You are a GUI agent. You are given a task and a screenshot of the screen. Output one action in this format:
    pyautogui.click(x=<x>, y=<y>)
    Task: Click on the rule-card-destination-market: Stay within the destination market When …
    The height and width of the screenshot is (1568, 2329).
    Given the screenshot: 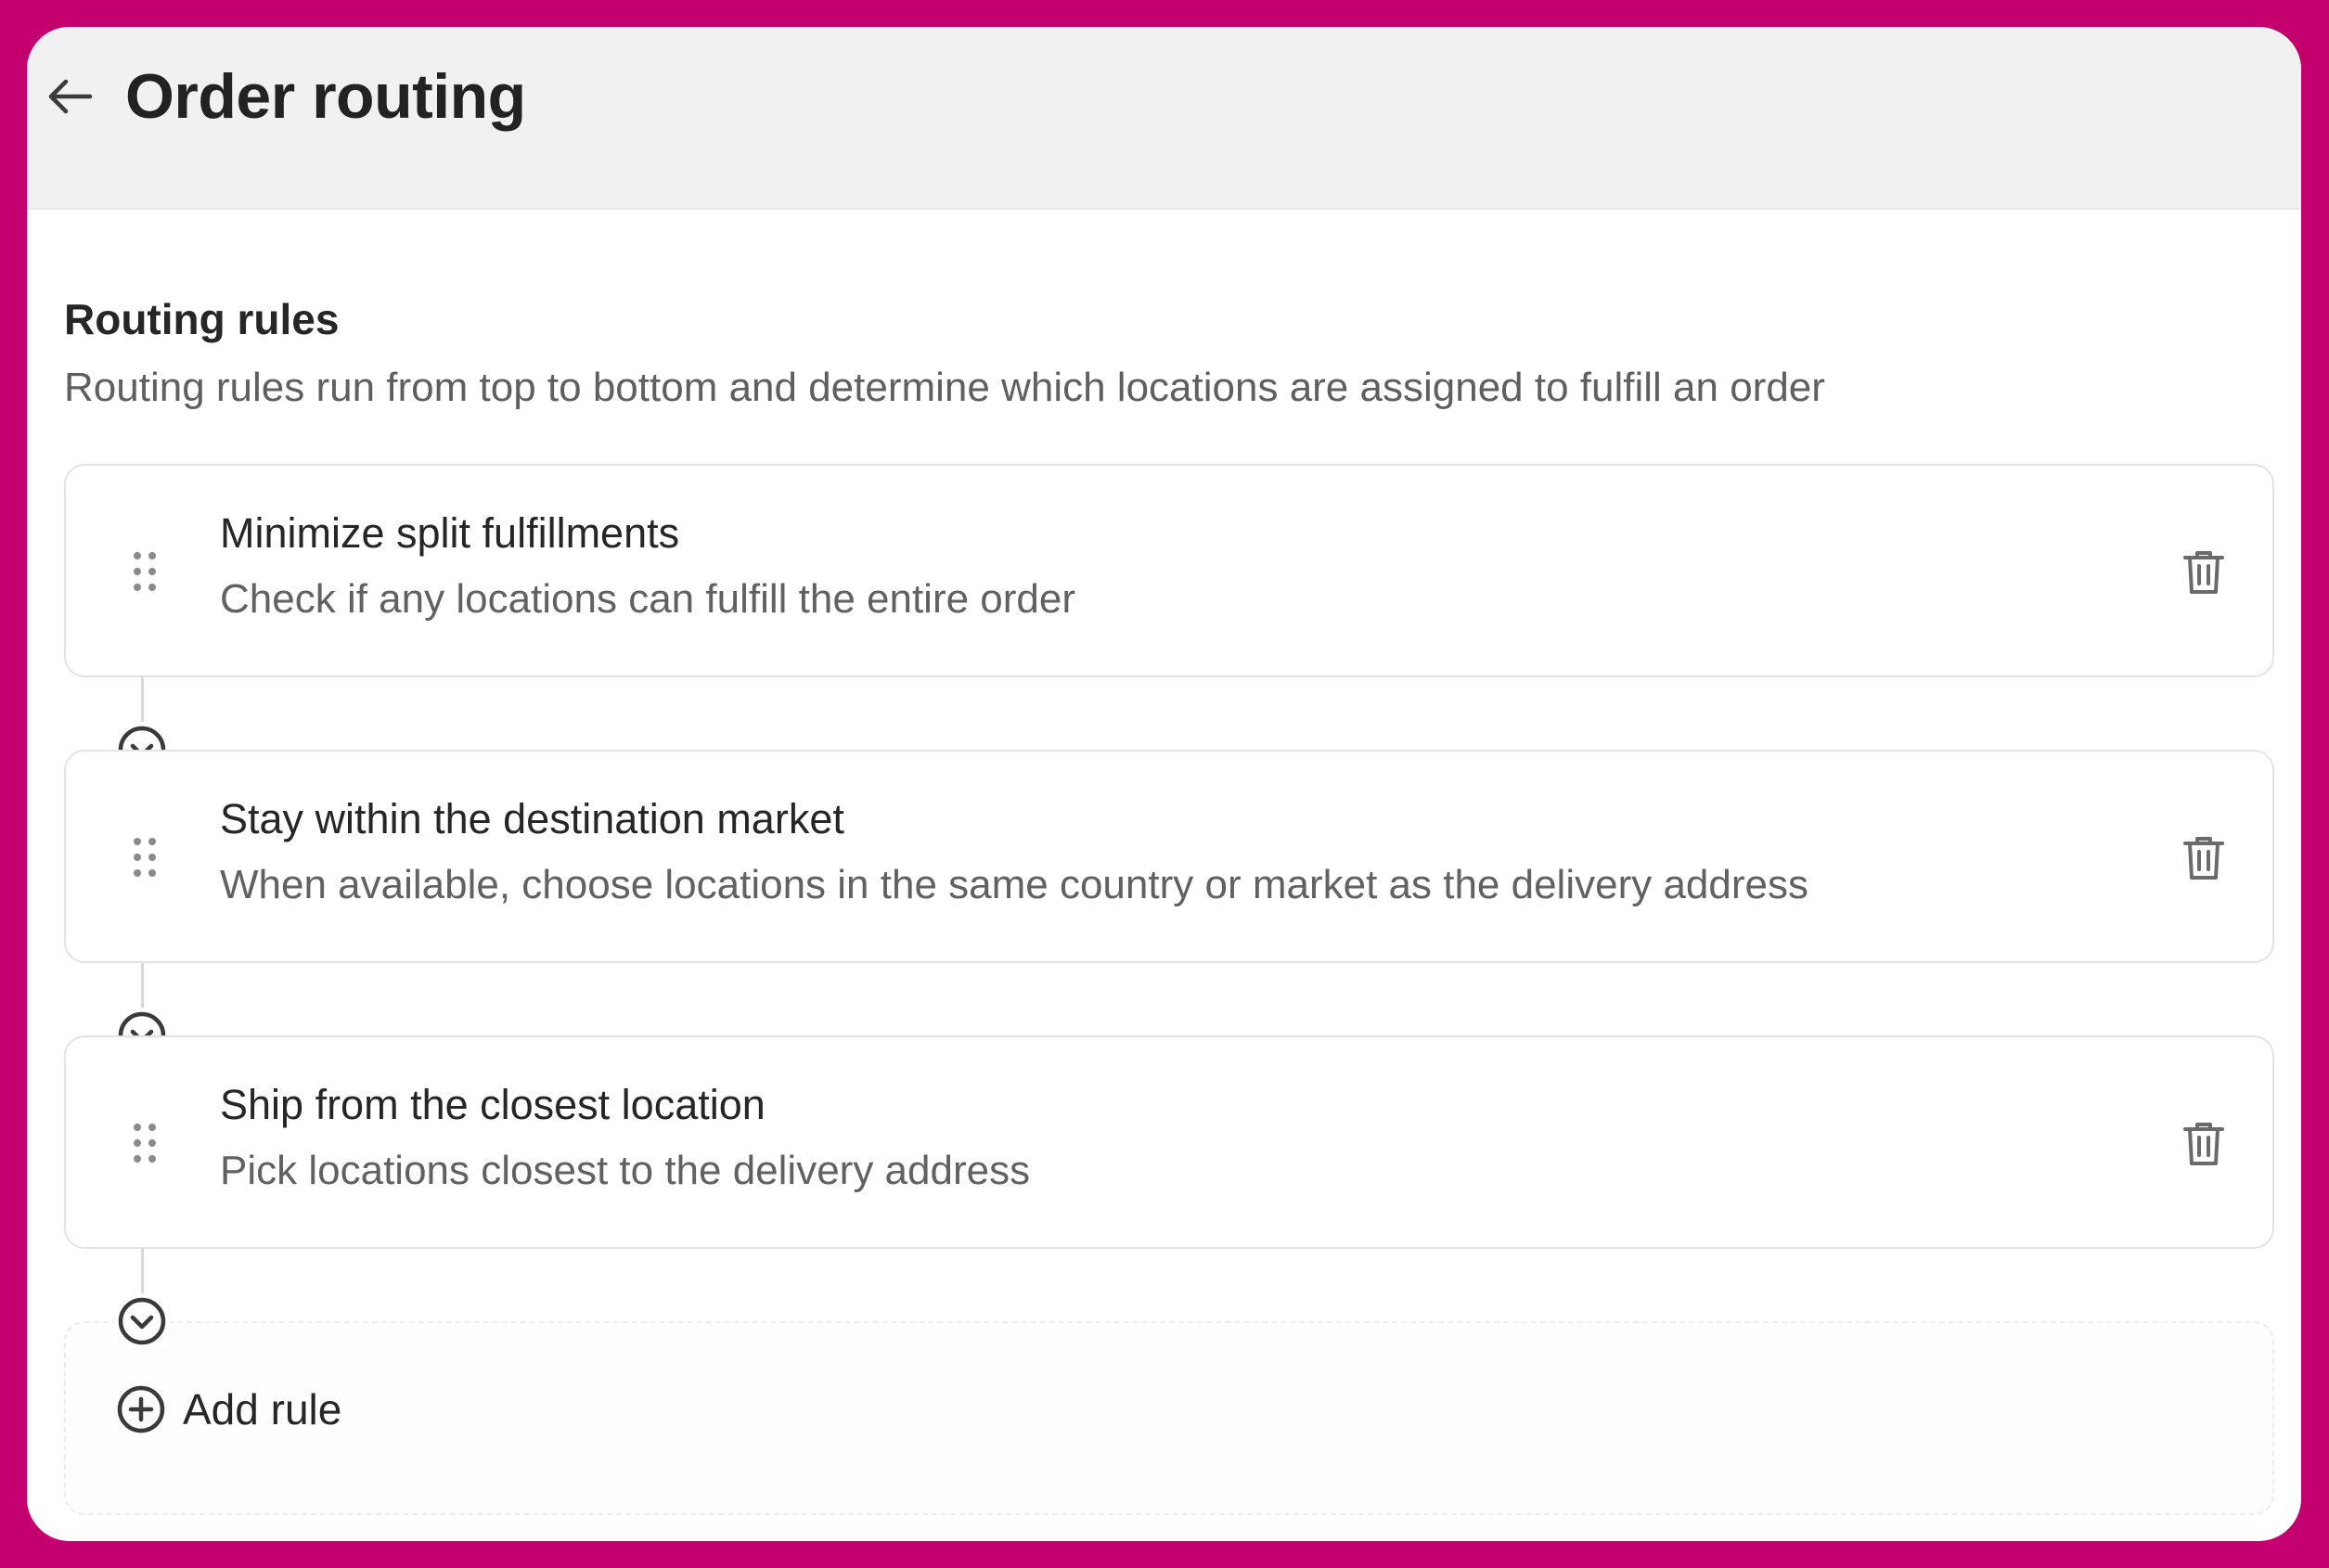 What is the action you would take?
    pyautogui.click(x=1169, y=857)
    